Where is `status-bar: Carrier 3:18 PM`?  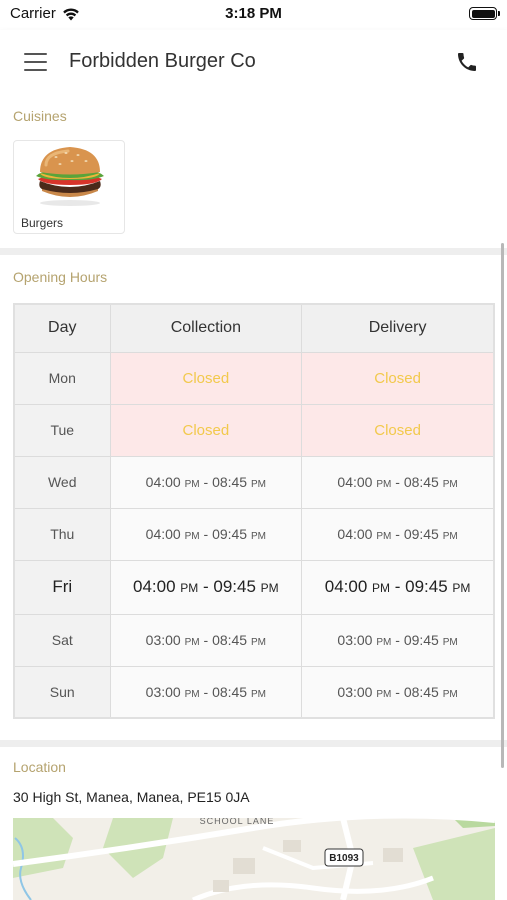
status-bar: Carrier 3:18 PM is located at coordinates (253, 15).